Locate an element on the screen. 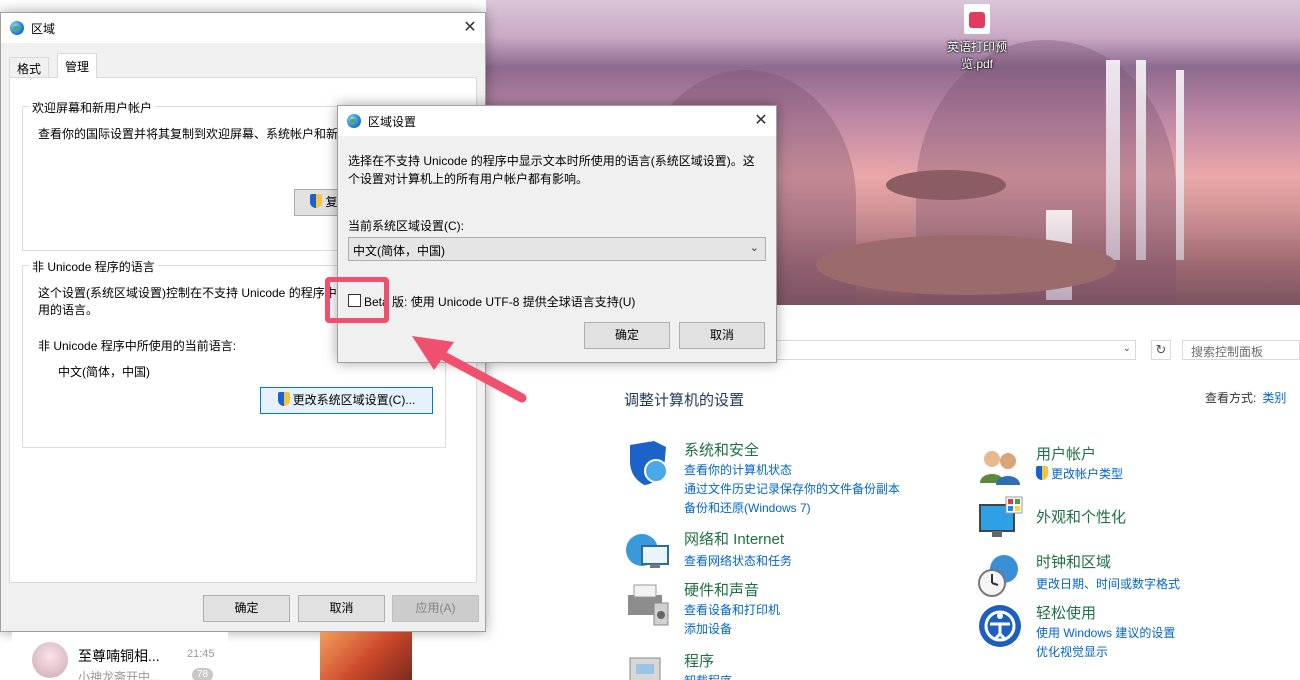 This screenshot has width=1300, height=680. beta-utf8-label: Beta 版: 使用 Unicode UTF-8 提供全球语言支持(U) is located at coordinates (499, 301).